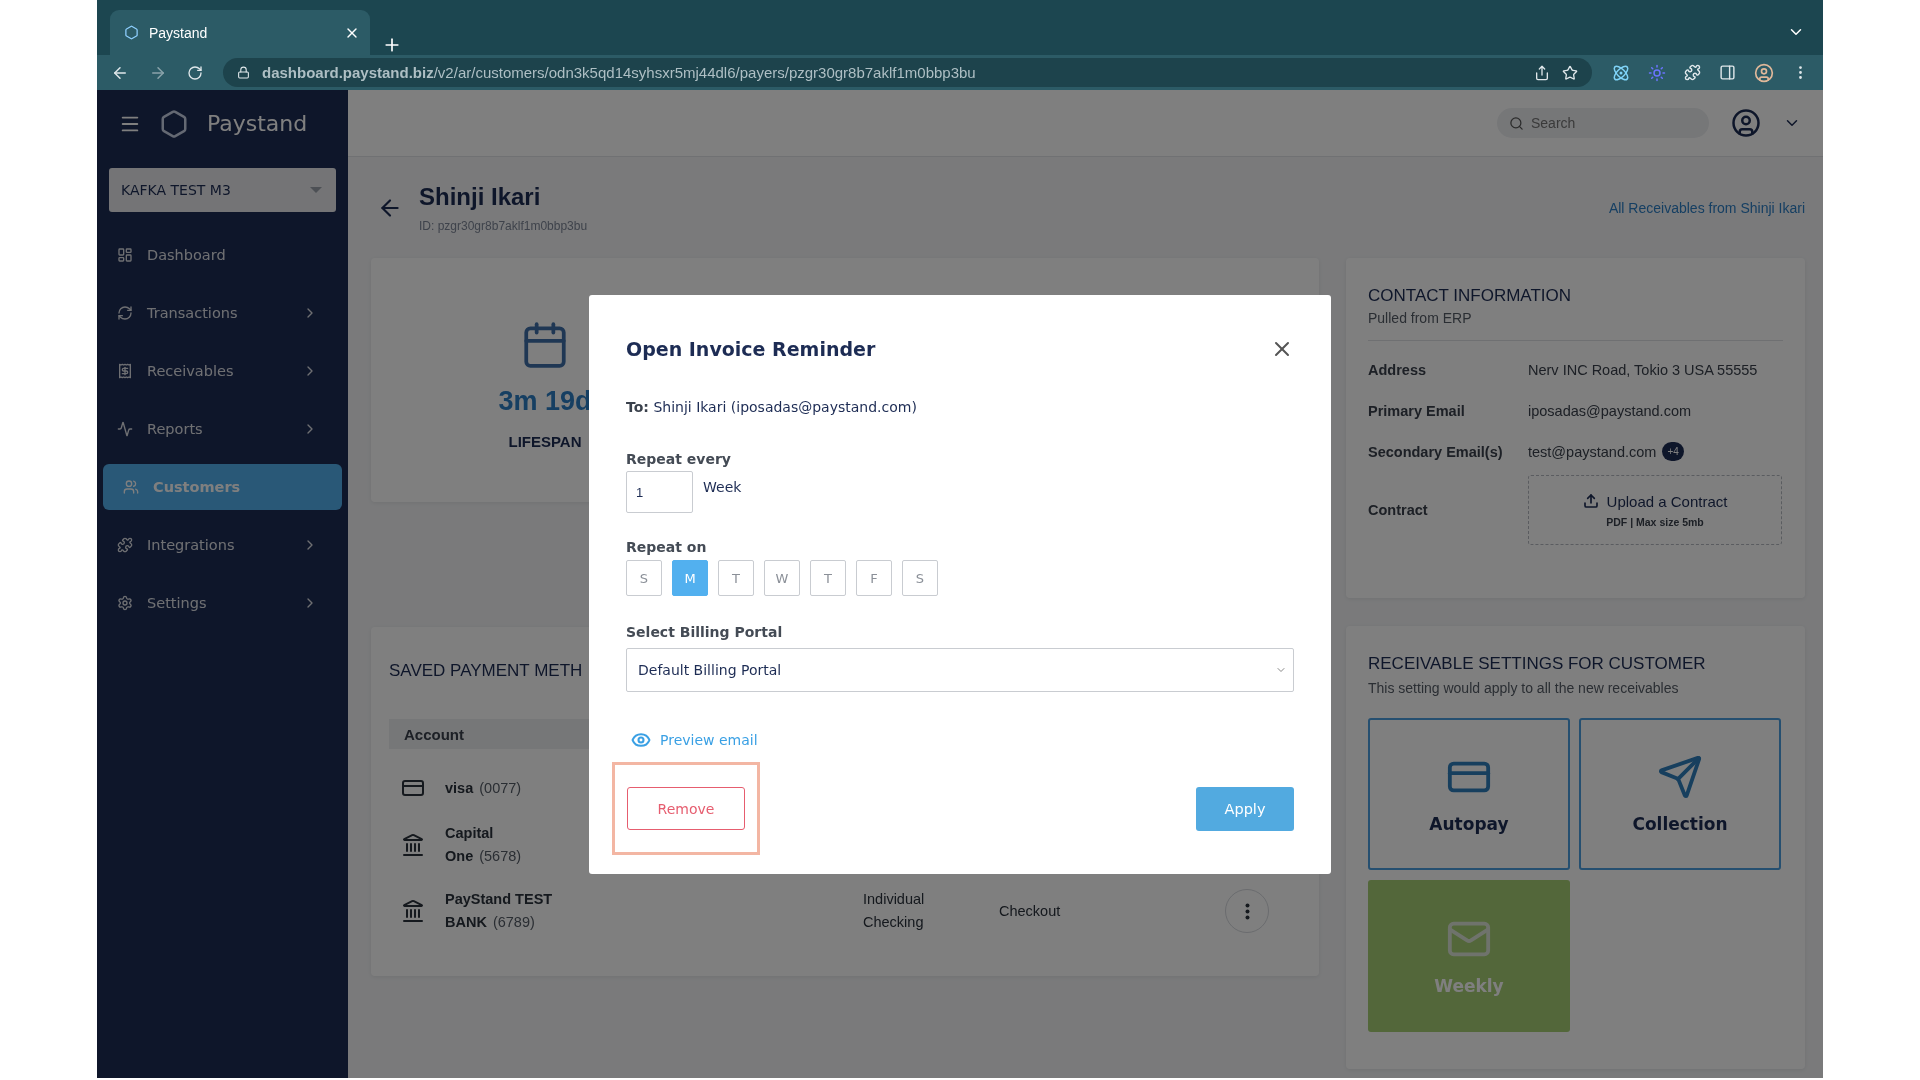  What do you see at coordinates (1398, 369) in the screenshot?
I see `field-label: Address` at bounding box center [1398, 369].